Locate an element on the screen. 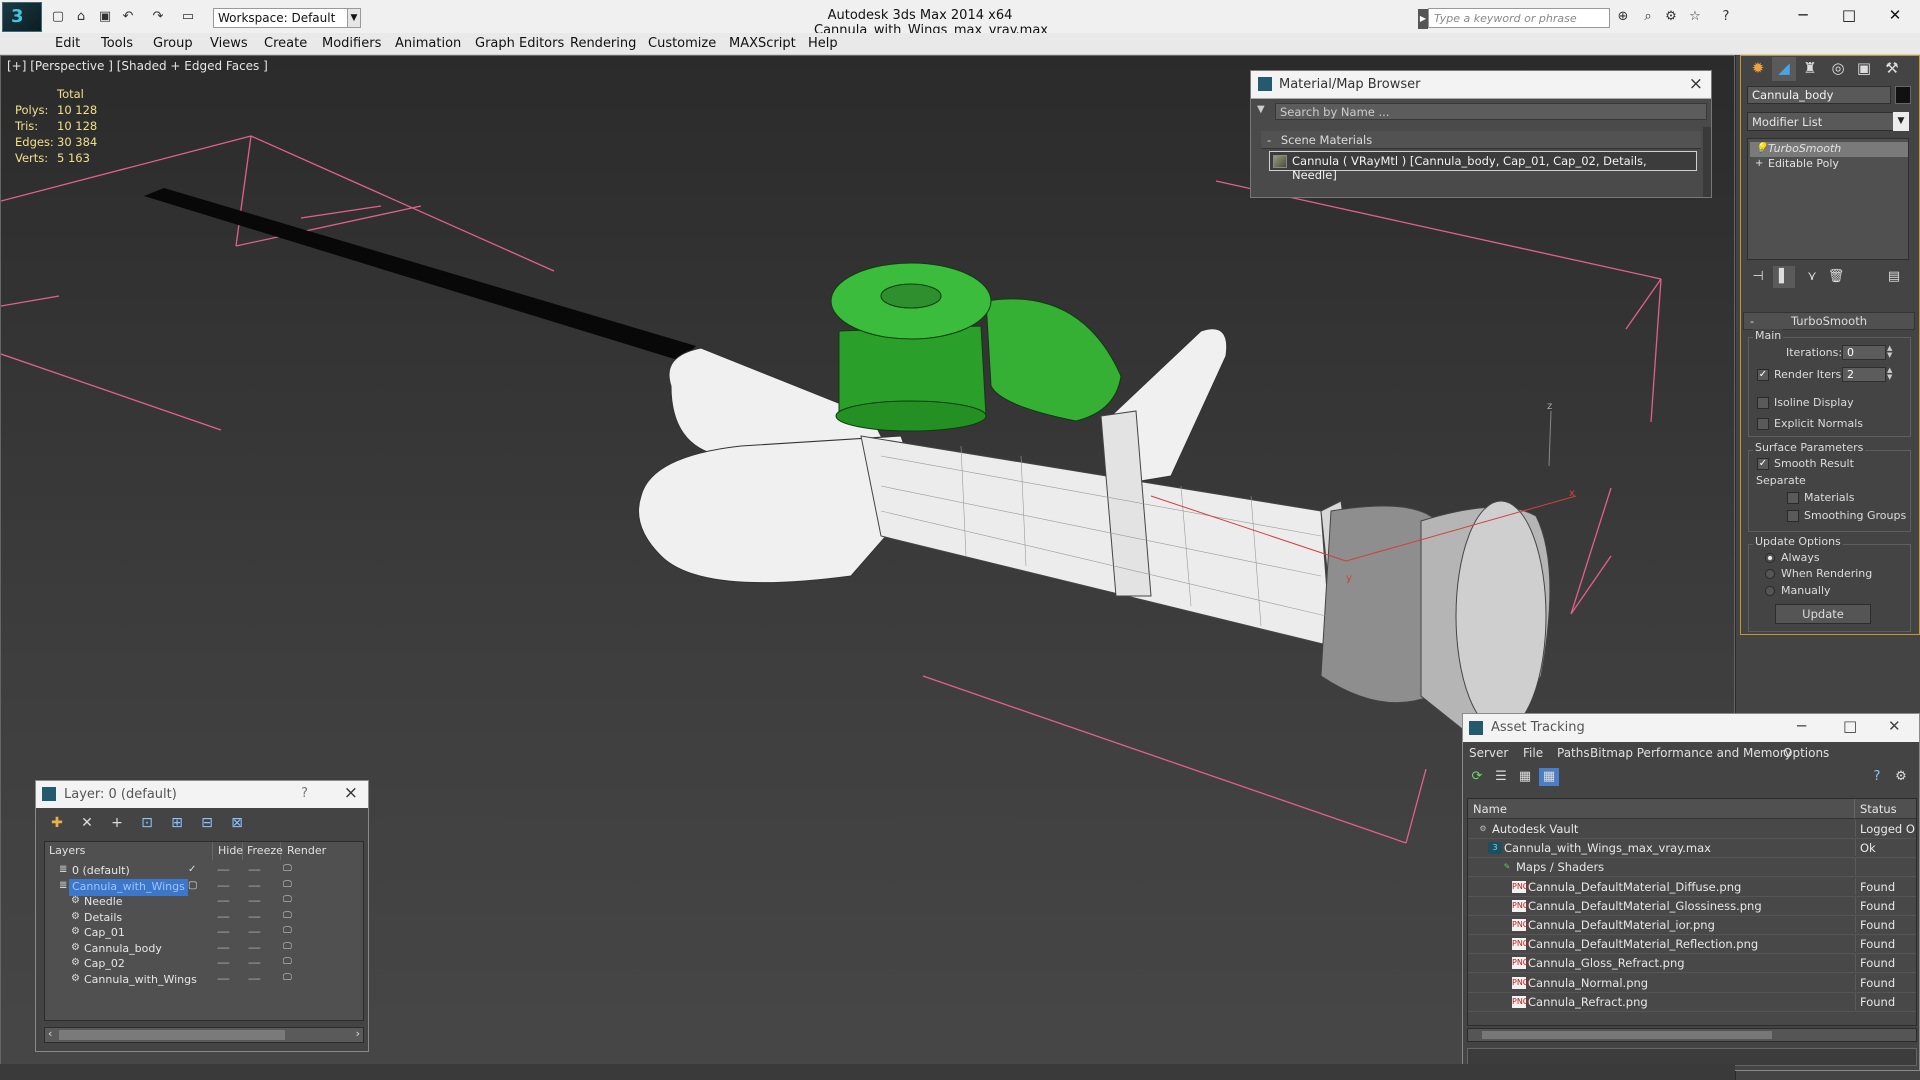  asset-horizontal-scrollbar is located at coordinates (1692, 1035).